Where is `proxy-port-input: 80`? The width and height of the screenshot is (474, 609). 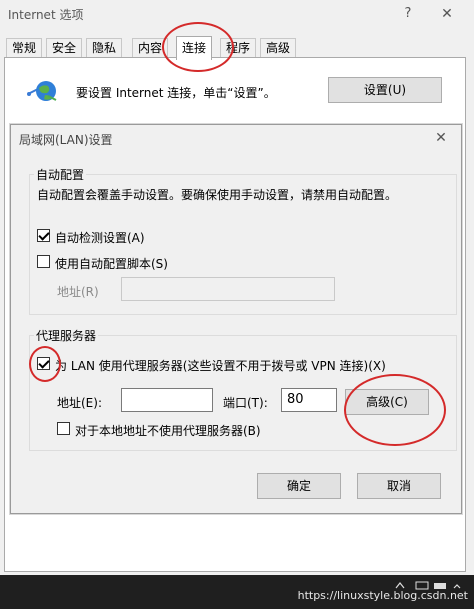
proxy-port-input: 80 is located at coordinates (309, 400).